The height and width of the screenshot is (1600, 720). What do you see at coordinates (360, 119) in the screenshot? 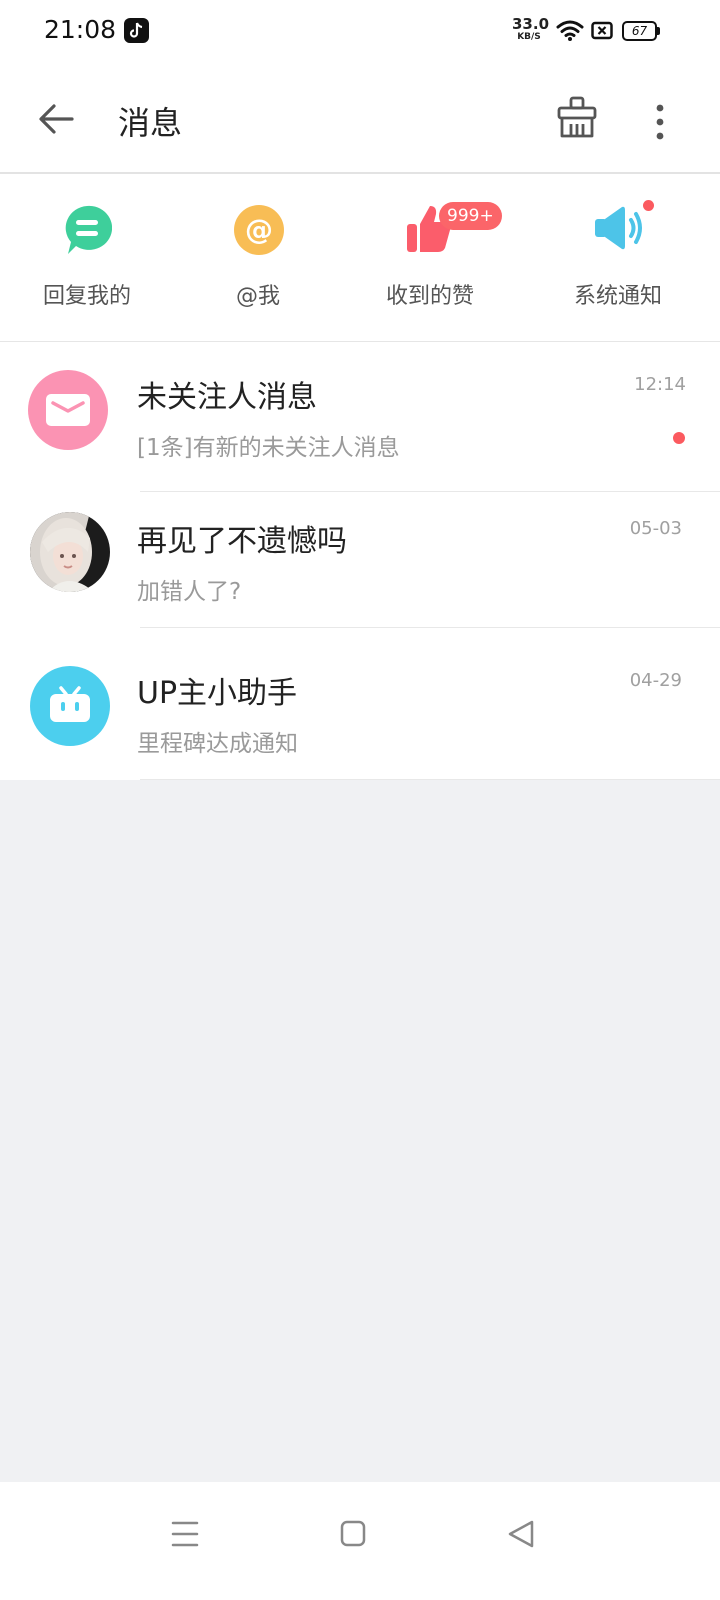
I see `app-header: 消息` at bounding box center [360, 119].